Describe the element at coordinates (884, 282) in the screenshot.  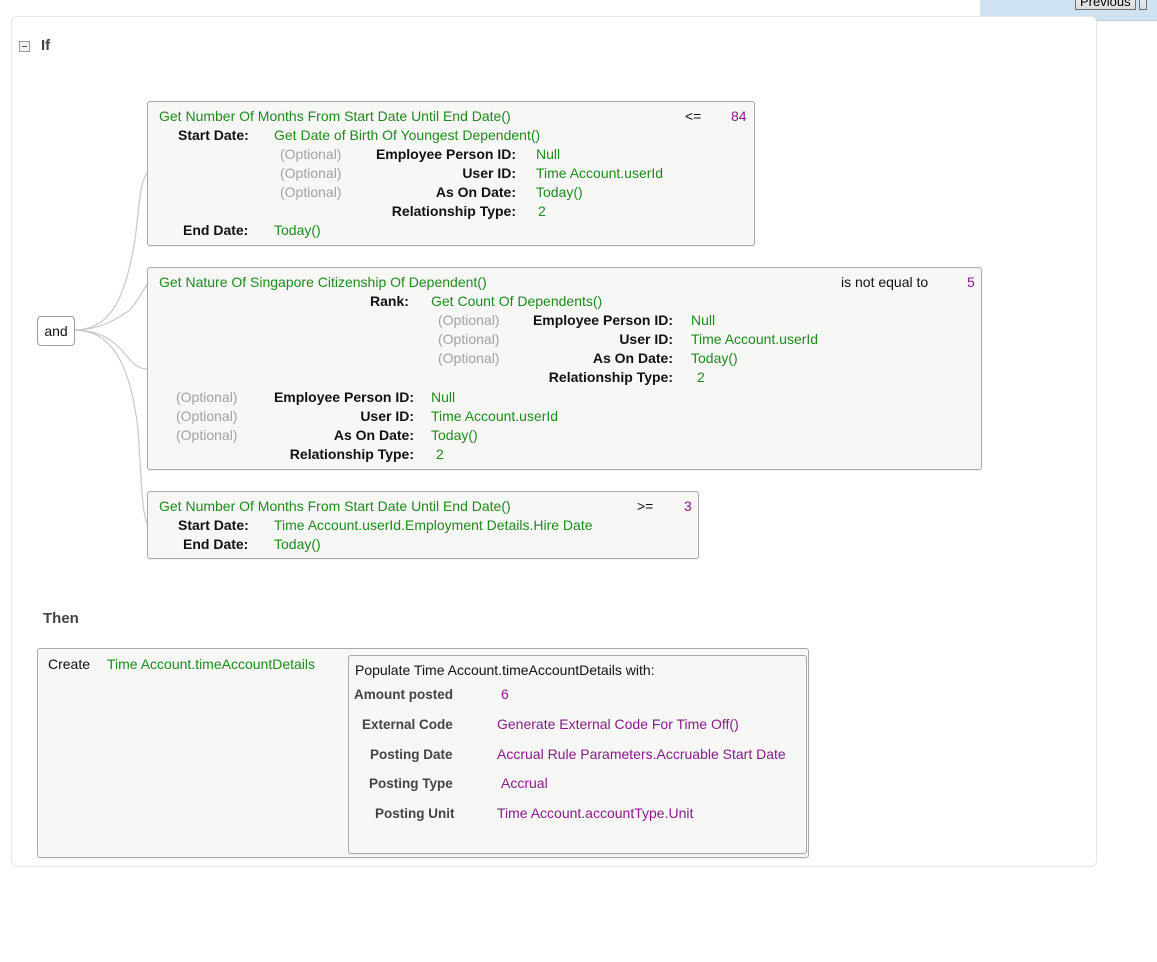
I see `condition-comparator: is not equal to` at that location.